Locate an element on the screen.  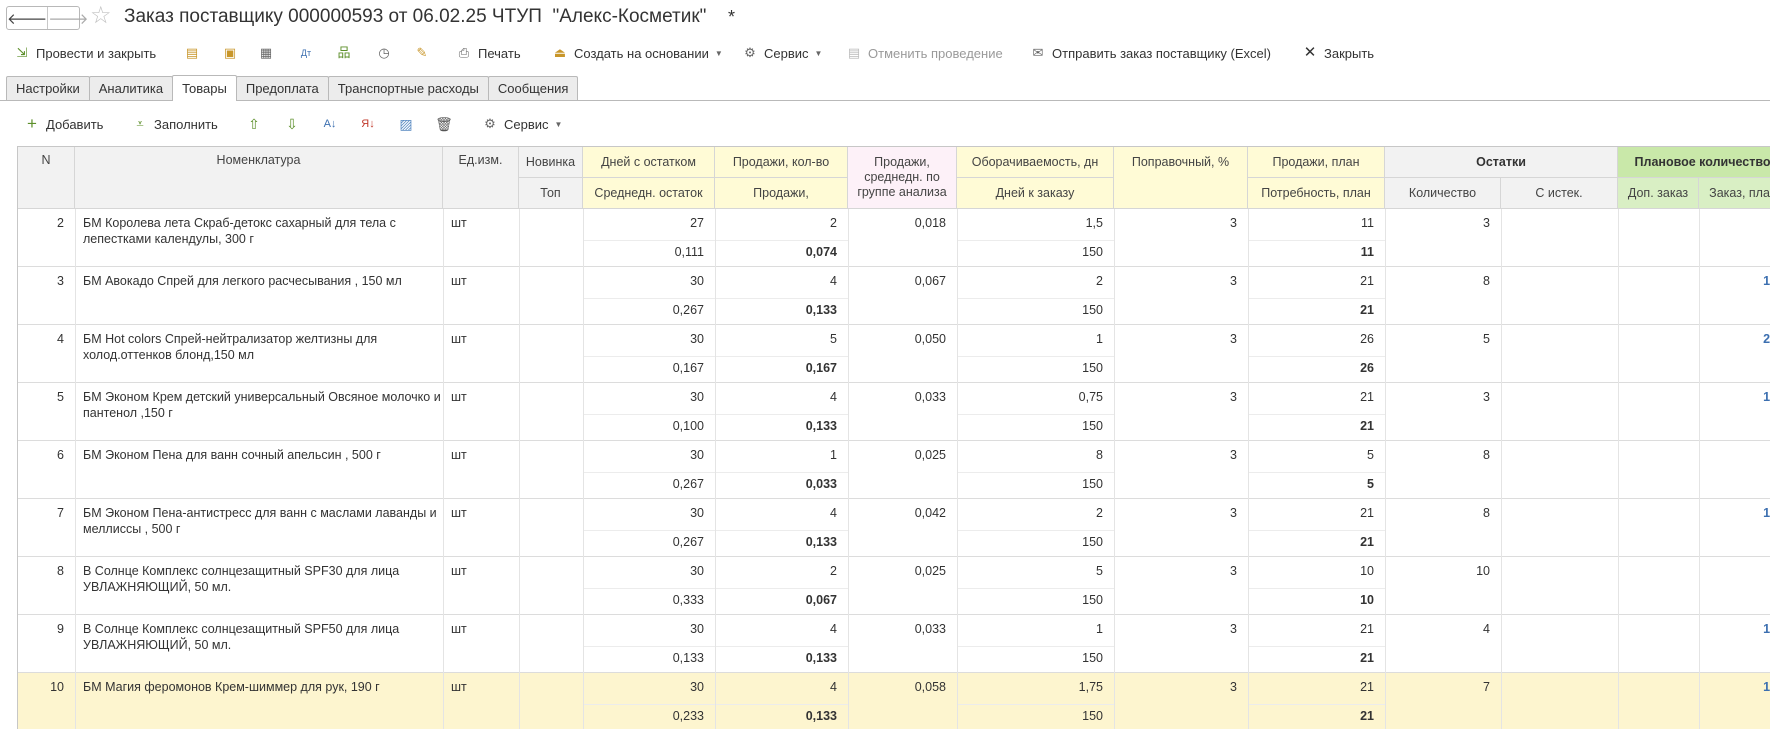
cell-avg-stock: 0,100 is located at coordinates (649, 428).